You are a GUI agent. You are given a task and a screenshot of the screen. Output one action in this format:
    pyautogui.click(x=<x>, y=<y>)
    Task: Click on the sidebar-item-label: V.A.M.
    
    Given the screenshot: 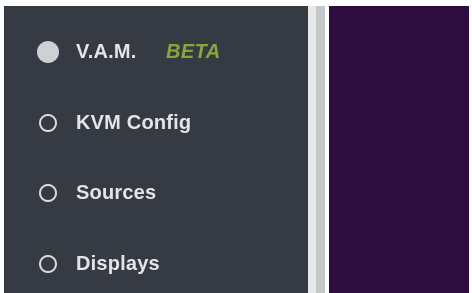 What is the action you would take?
    pyautogui.click(x=106, y=51)
    